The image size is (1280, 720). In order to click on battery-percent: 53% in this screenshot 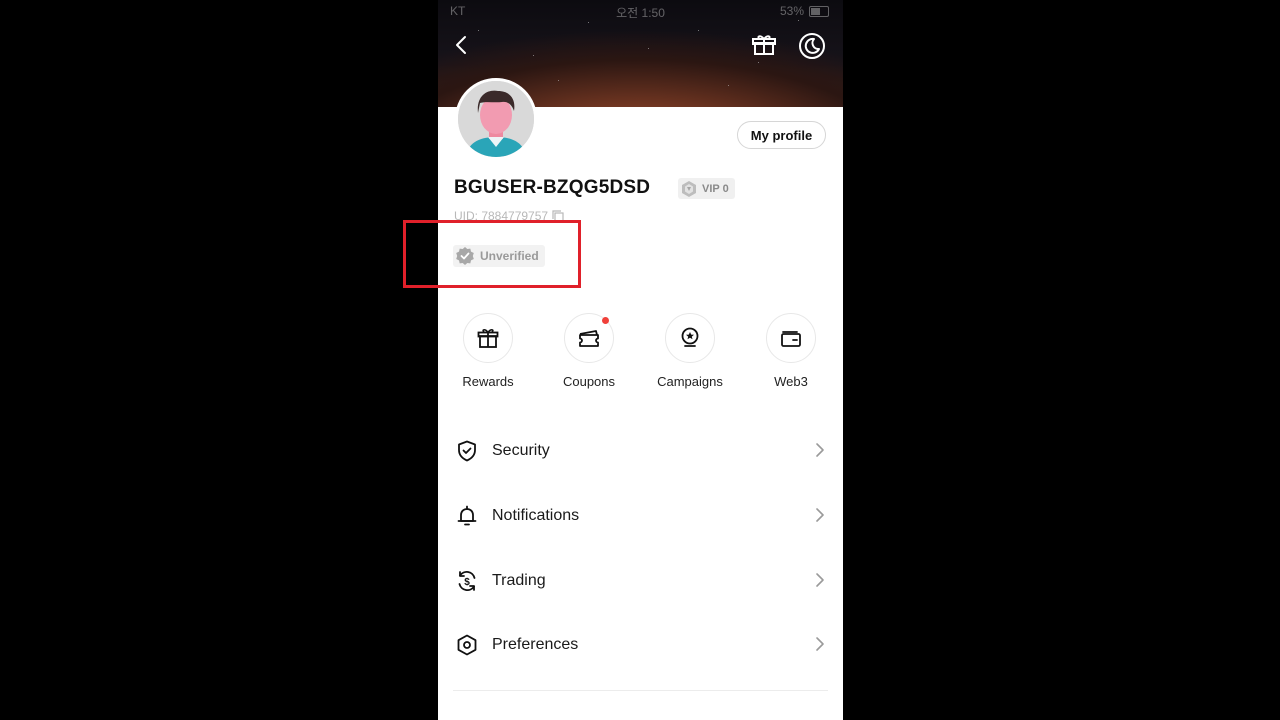, I will do `click(791, 11)`.